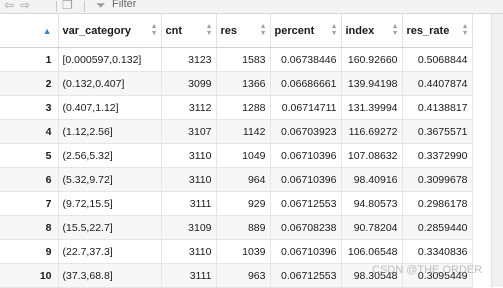 Image resolution: width=503 pixels, height=288 pixels. Describe the element at coordinates (372, 107) in the screenshot. I see `cell-index: 131.39994` at that location.